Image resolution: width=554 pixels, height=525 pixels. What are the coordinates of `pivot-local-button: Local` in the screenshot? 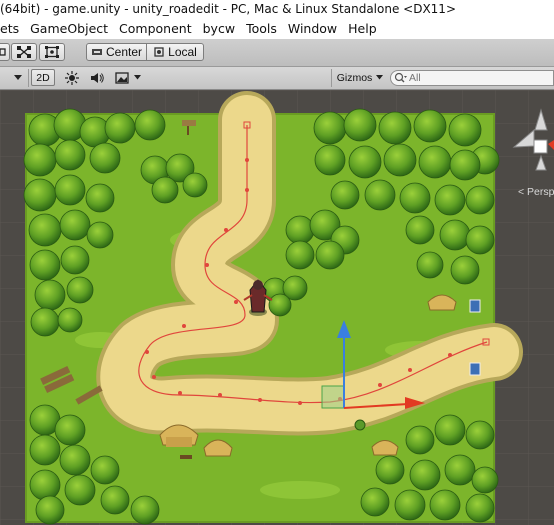 It's located at (175, 52).